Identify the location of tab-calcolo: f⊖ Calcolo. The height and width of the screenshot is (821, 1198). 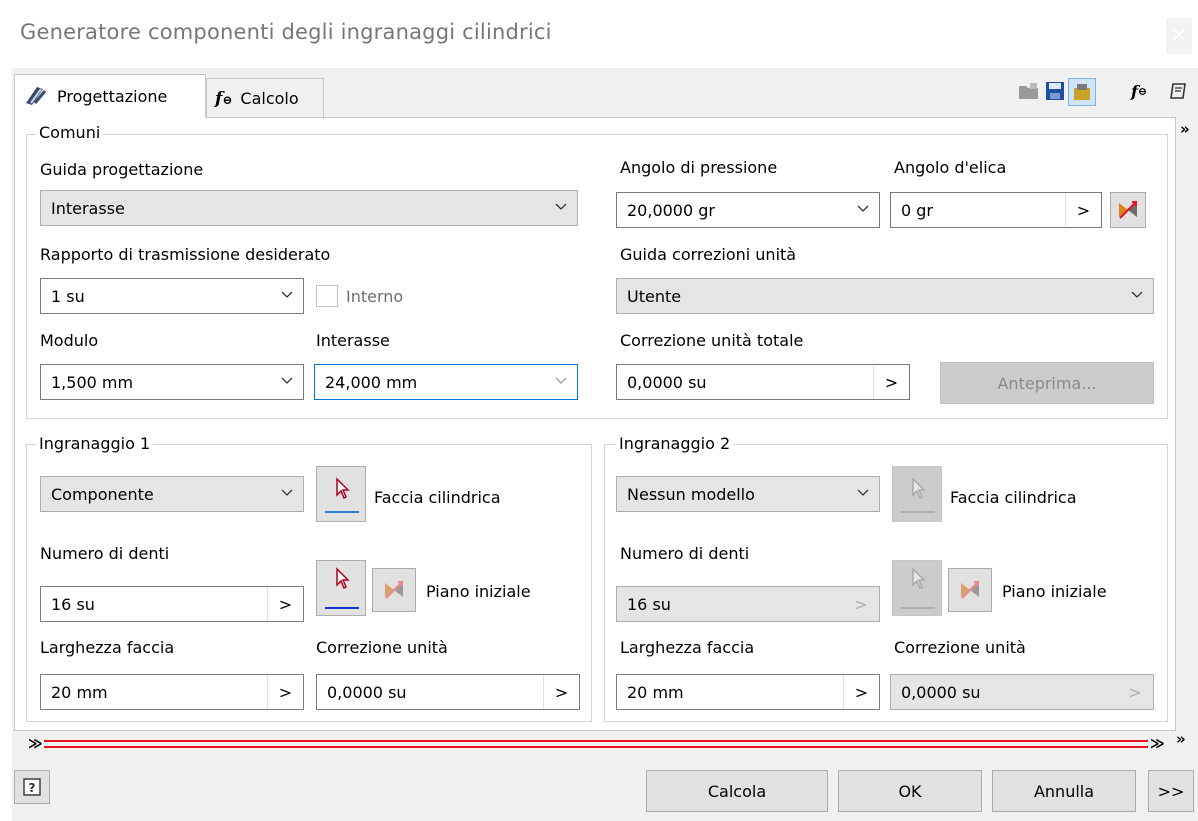
(265, 98).